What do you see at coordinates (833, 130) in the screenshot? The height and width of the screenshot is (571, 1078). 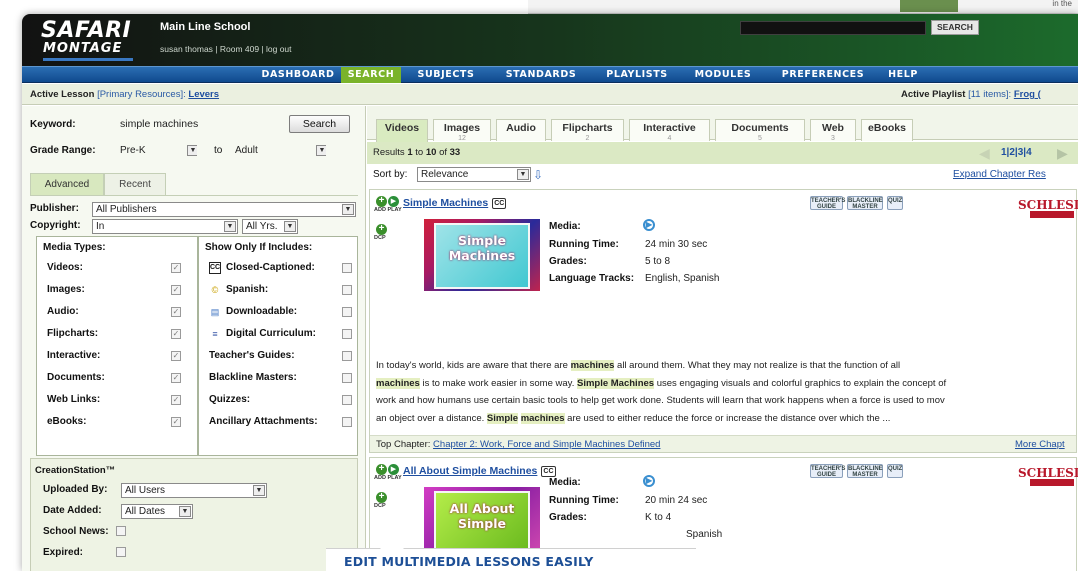 I see `media-tab-web: Web 3` at bounding box center [833, 130].